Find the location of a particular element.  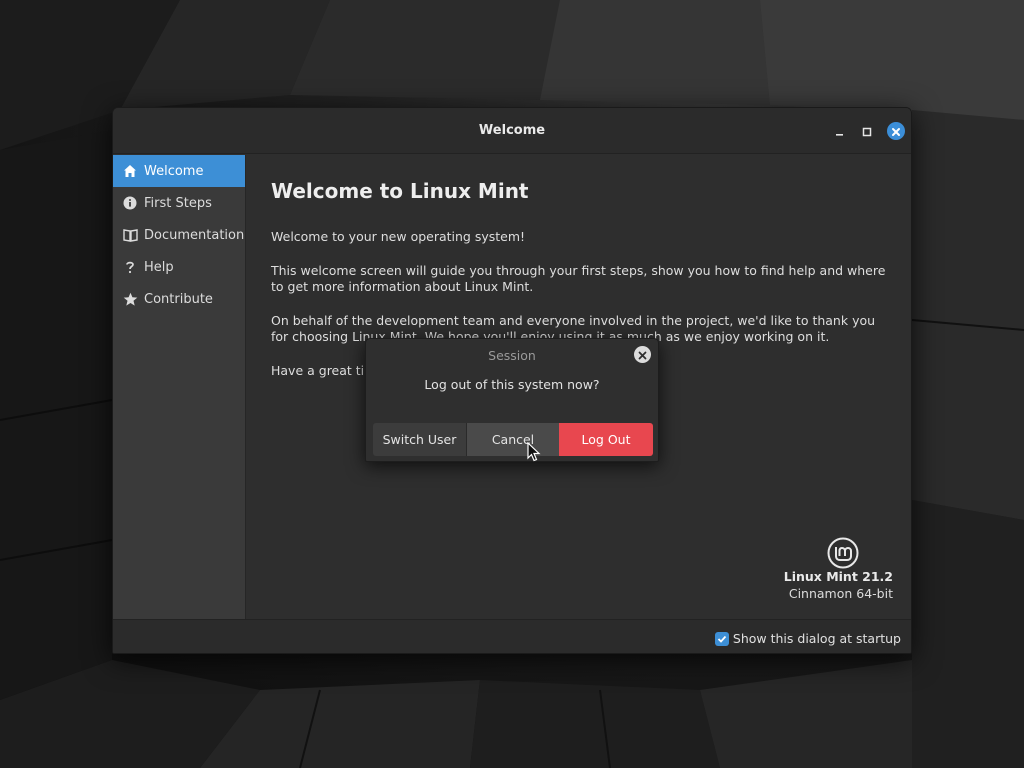

sidebar-item-label: Help is located at coordinates (159, 267).